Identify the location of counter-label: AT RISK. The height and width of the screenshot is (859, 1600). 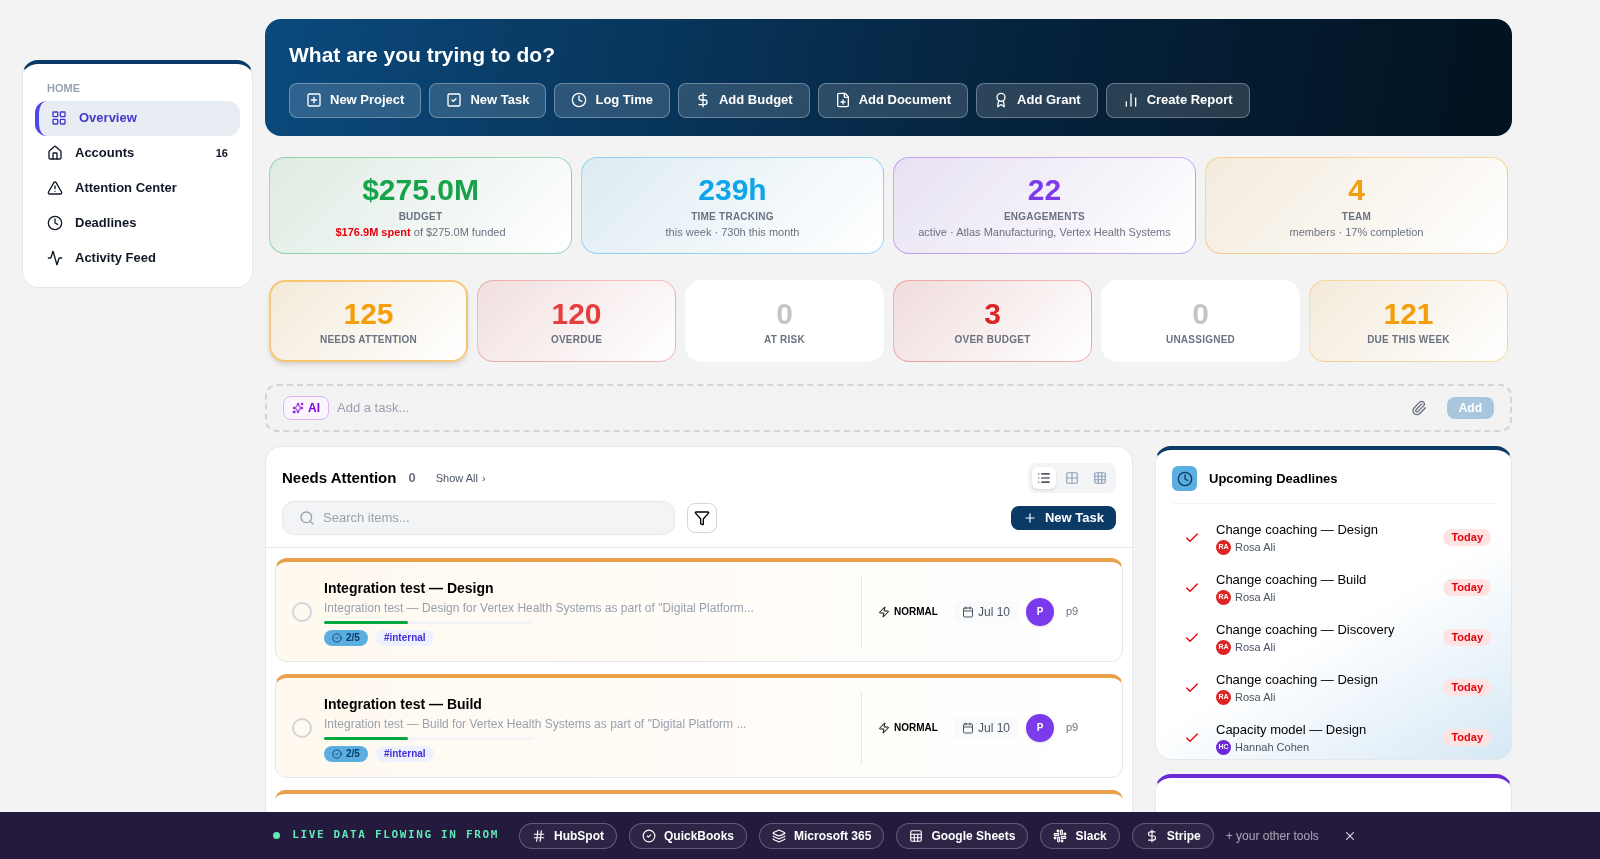
(784, 340).